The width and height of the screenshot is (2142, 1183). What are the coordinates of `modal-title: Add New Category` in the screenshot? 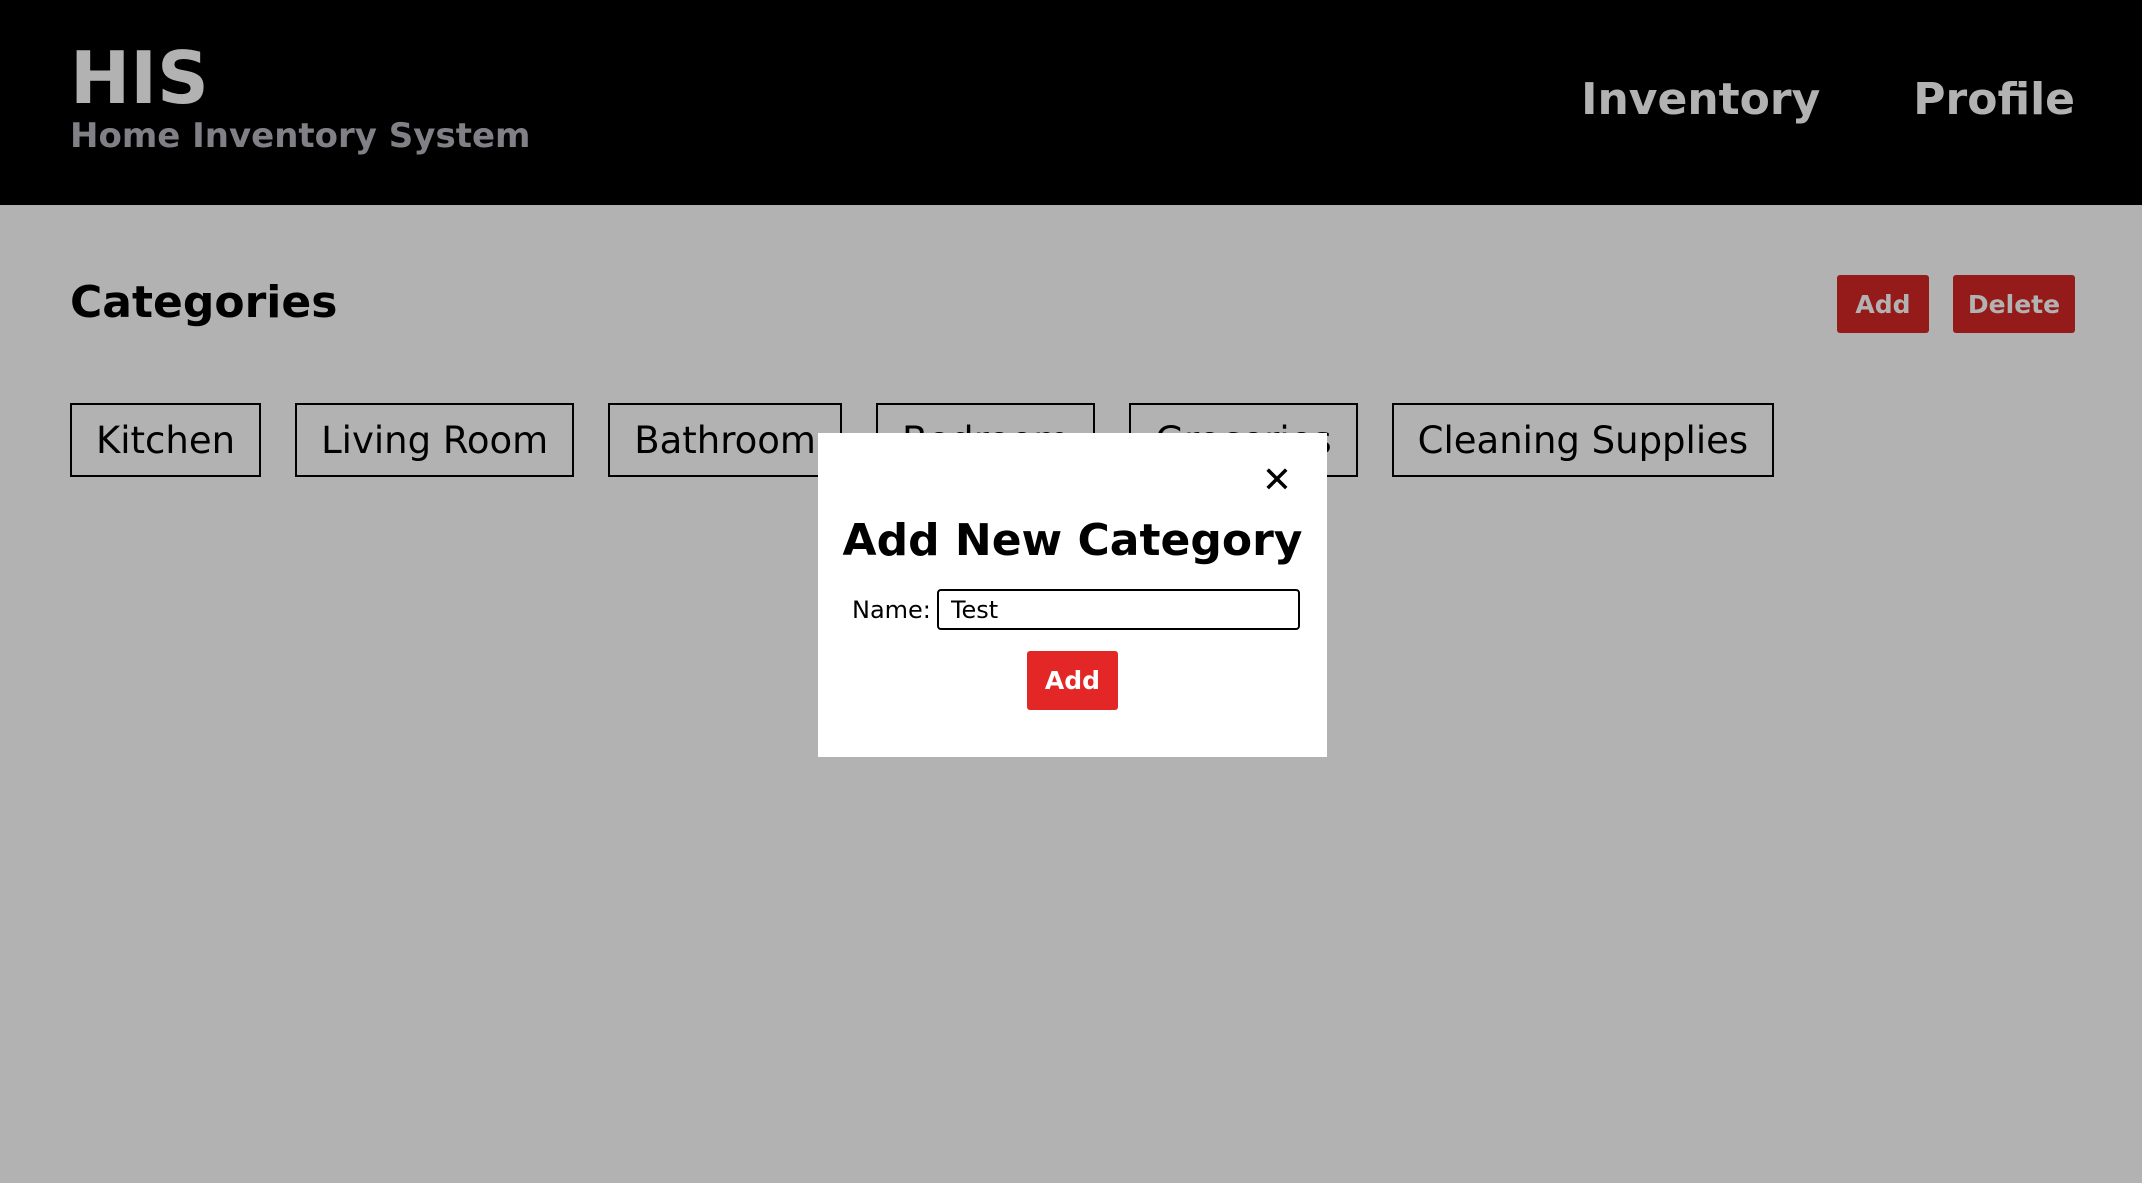 It's located at (1072, 540).